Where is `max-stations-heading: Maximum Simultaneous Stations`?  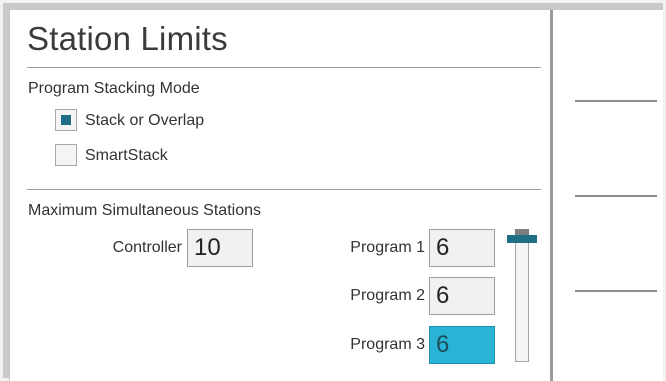
max-stations-heading: Maximum Simultaneous Stations is located at coordinates (144, 210).